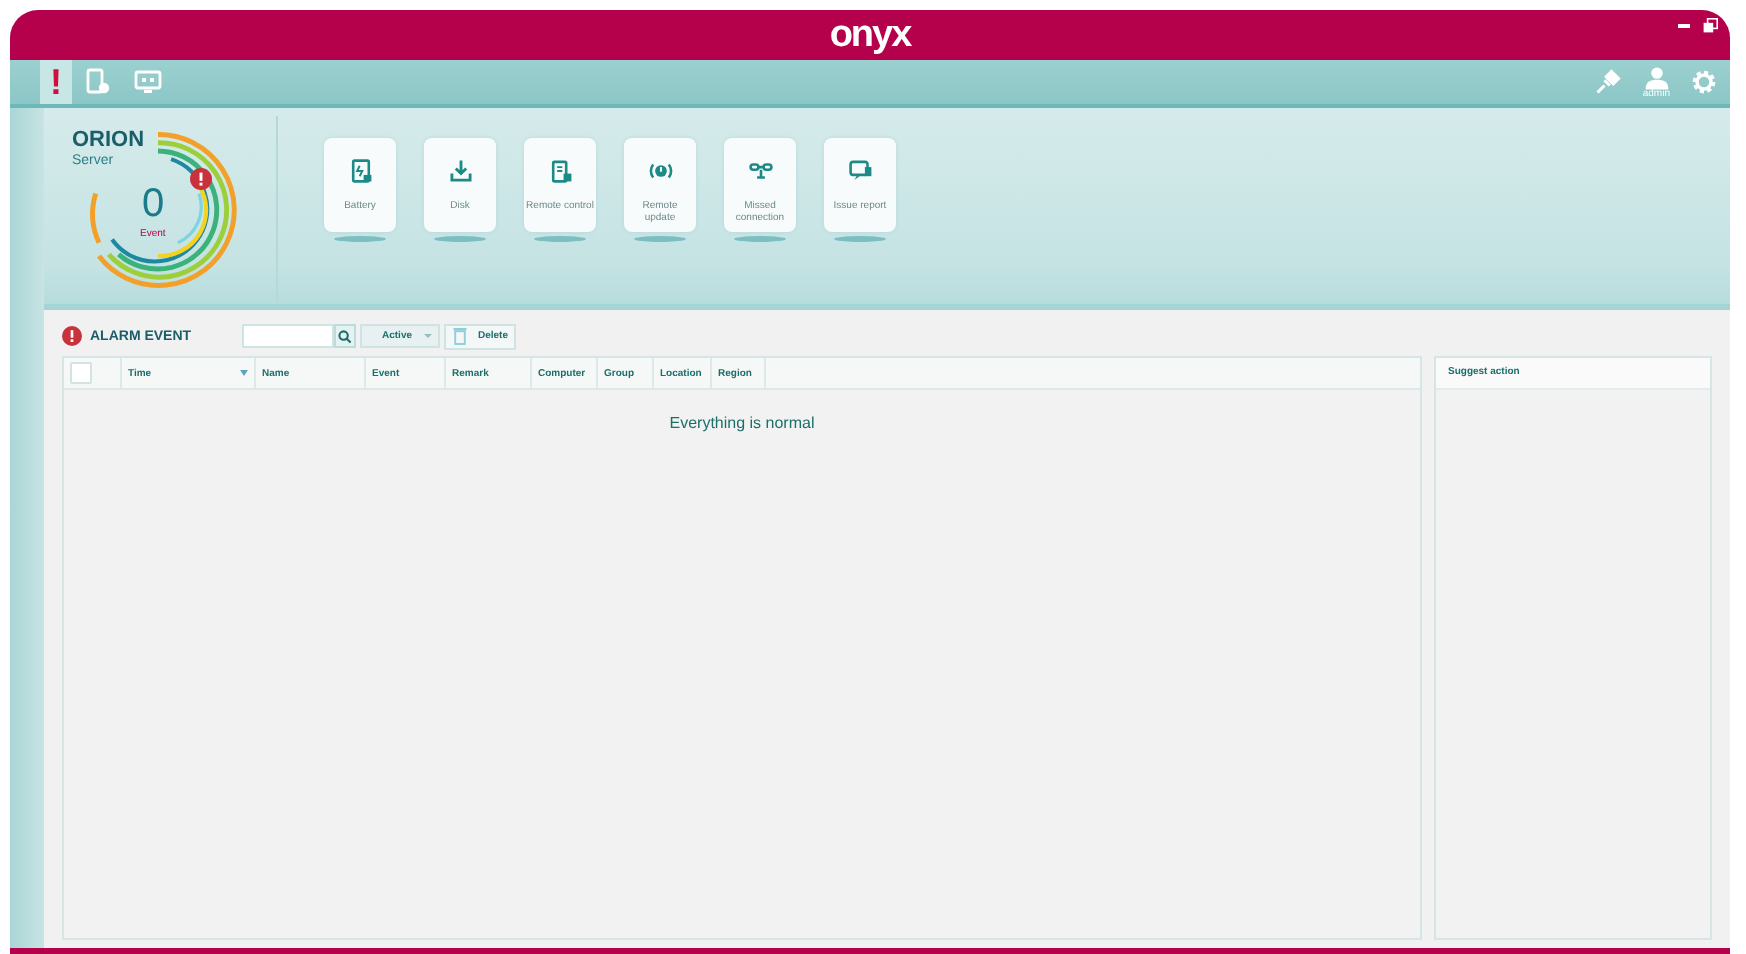  I want to click on logo: onyx, so click(870, 35).